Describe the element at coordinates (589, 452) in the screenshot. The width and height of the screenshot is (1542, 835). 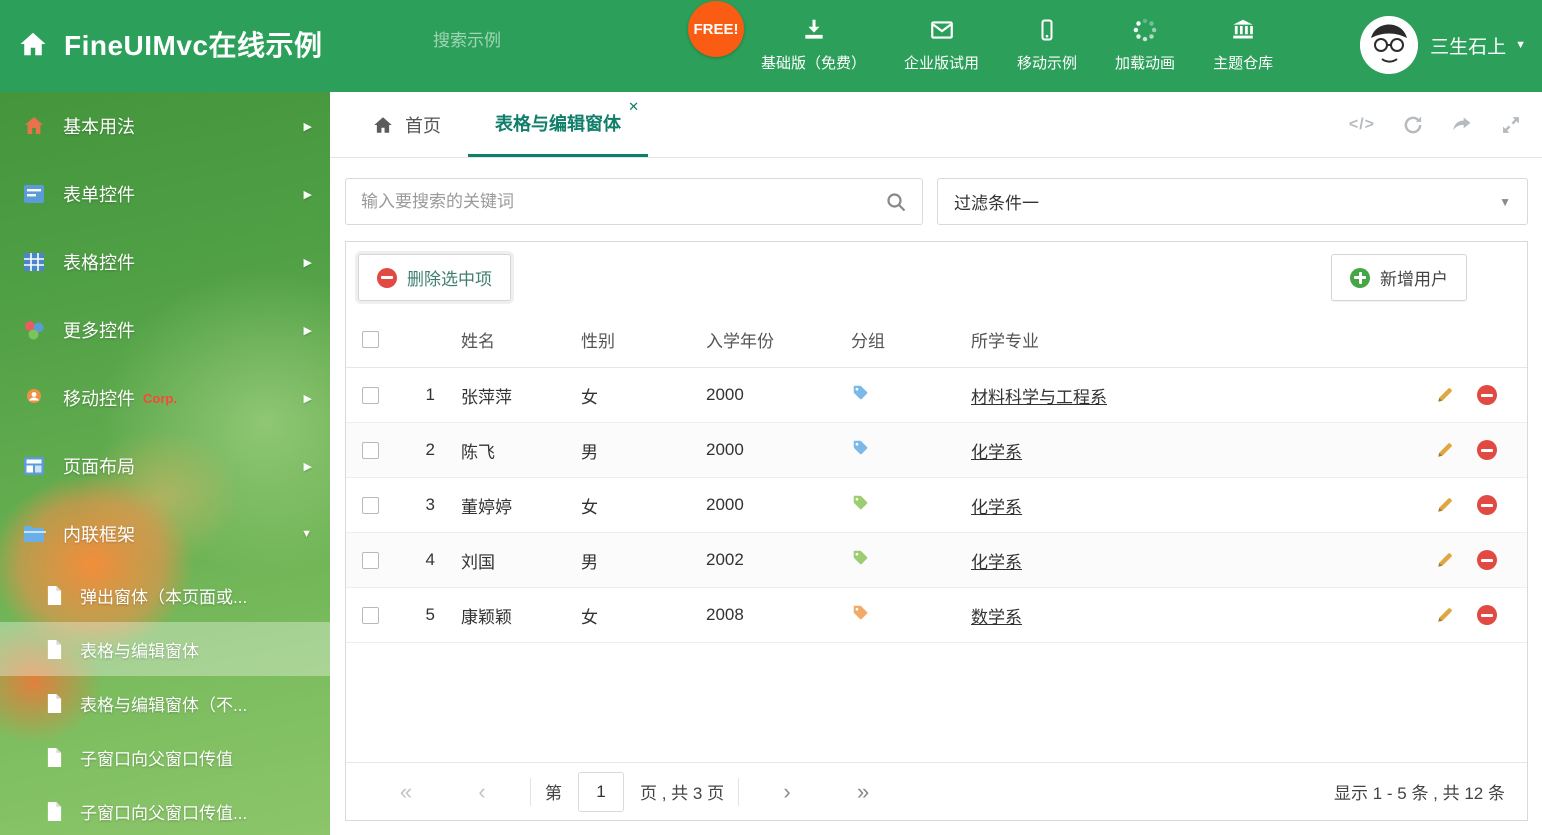
I see `cell-gender: 男` at that location.